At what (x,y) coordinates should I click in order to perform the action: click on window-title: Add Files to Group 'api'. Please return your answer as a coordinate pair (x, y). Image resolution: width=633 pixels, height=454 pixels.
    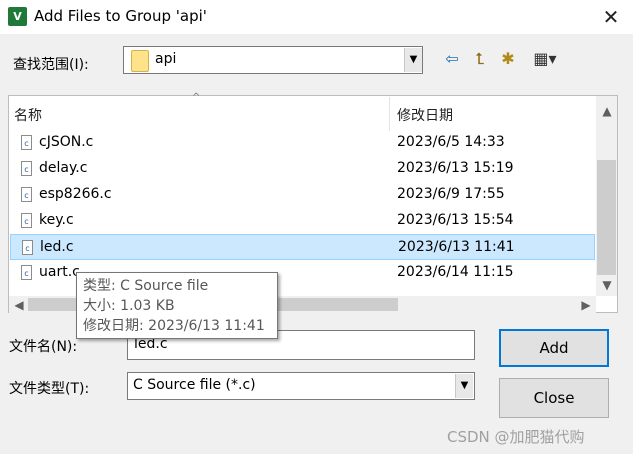
    Looking at the image, I should click on (120, 16).